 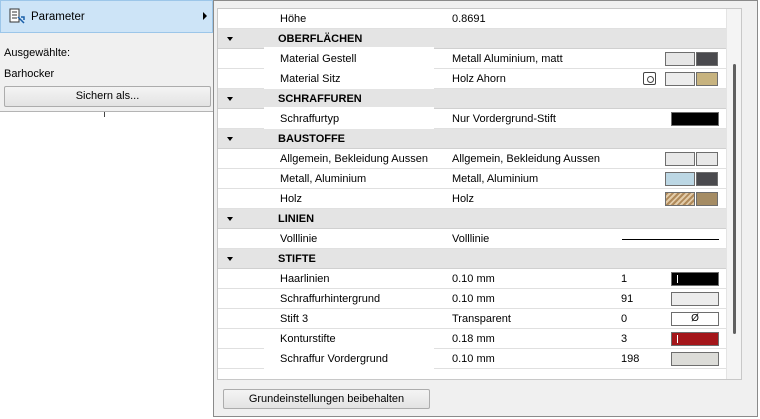 I want to click on section-title: BAUSTOFFE, so click(x=312, y=139).